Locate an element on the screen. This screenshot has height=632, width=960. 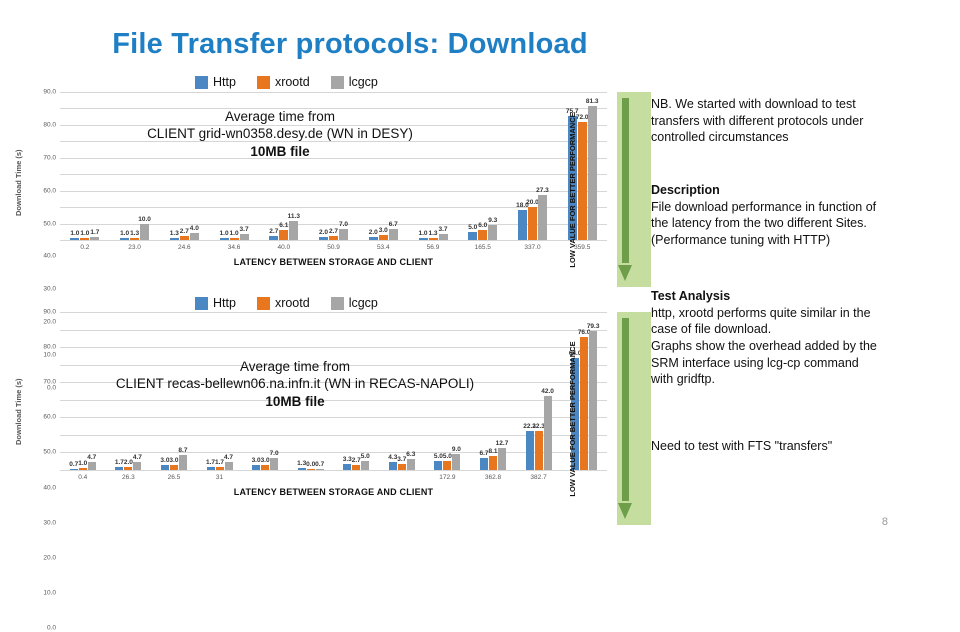
y-axis-title: Download Time (s) is located at coordinates (18, 411).